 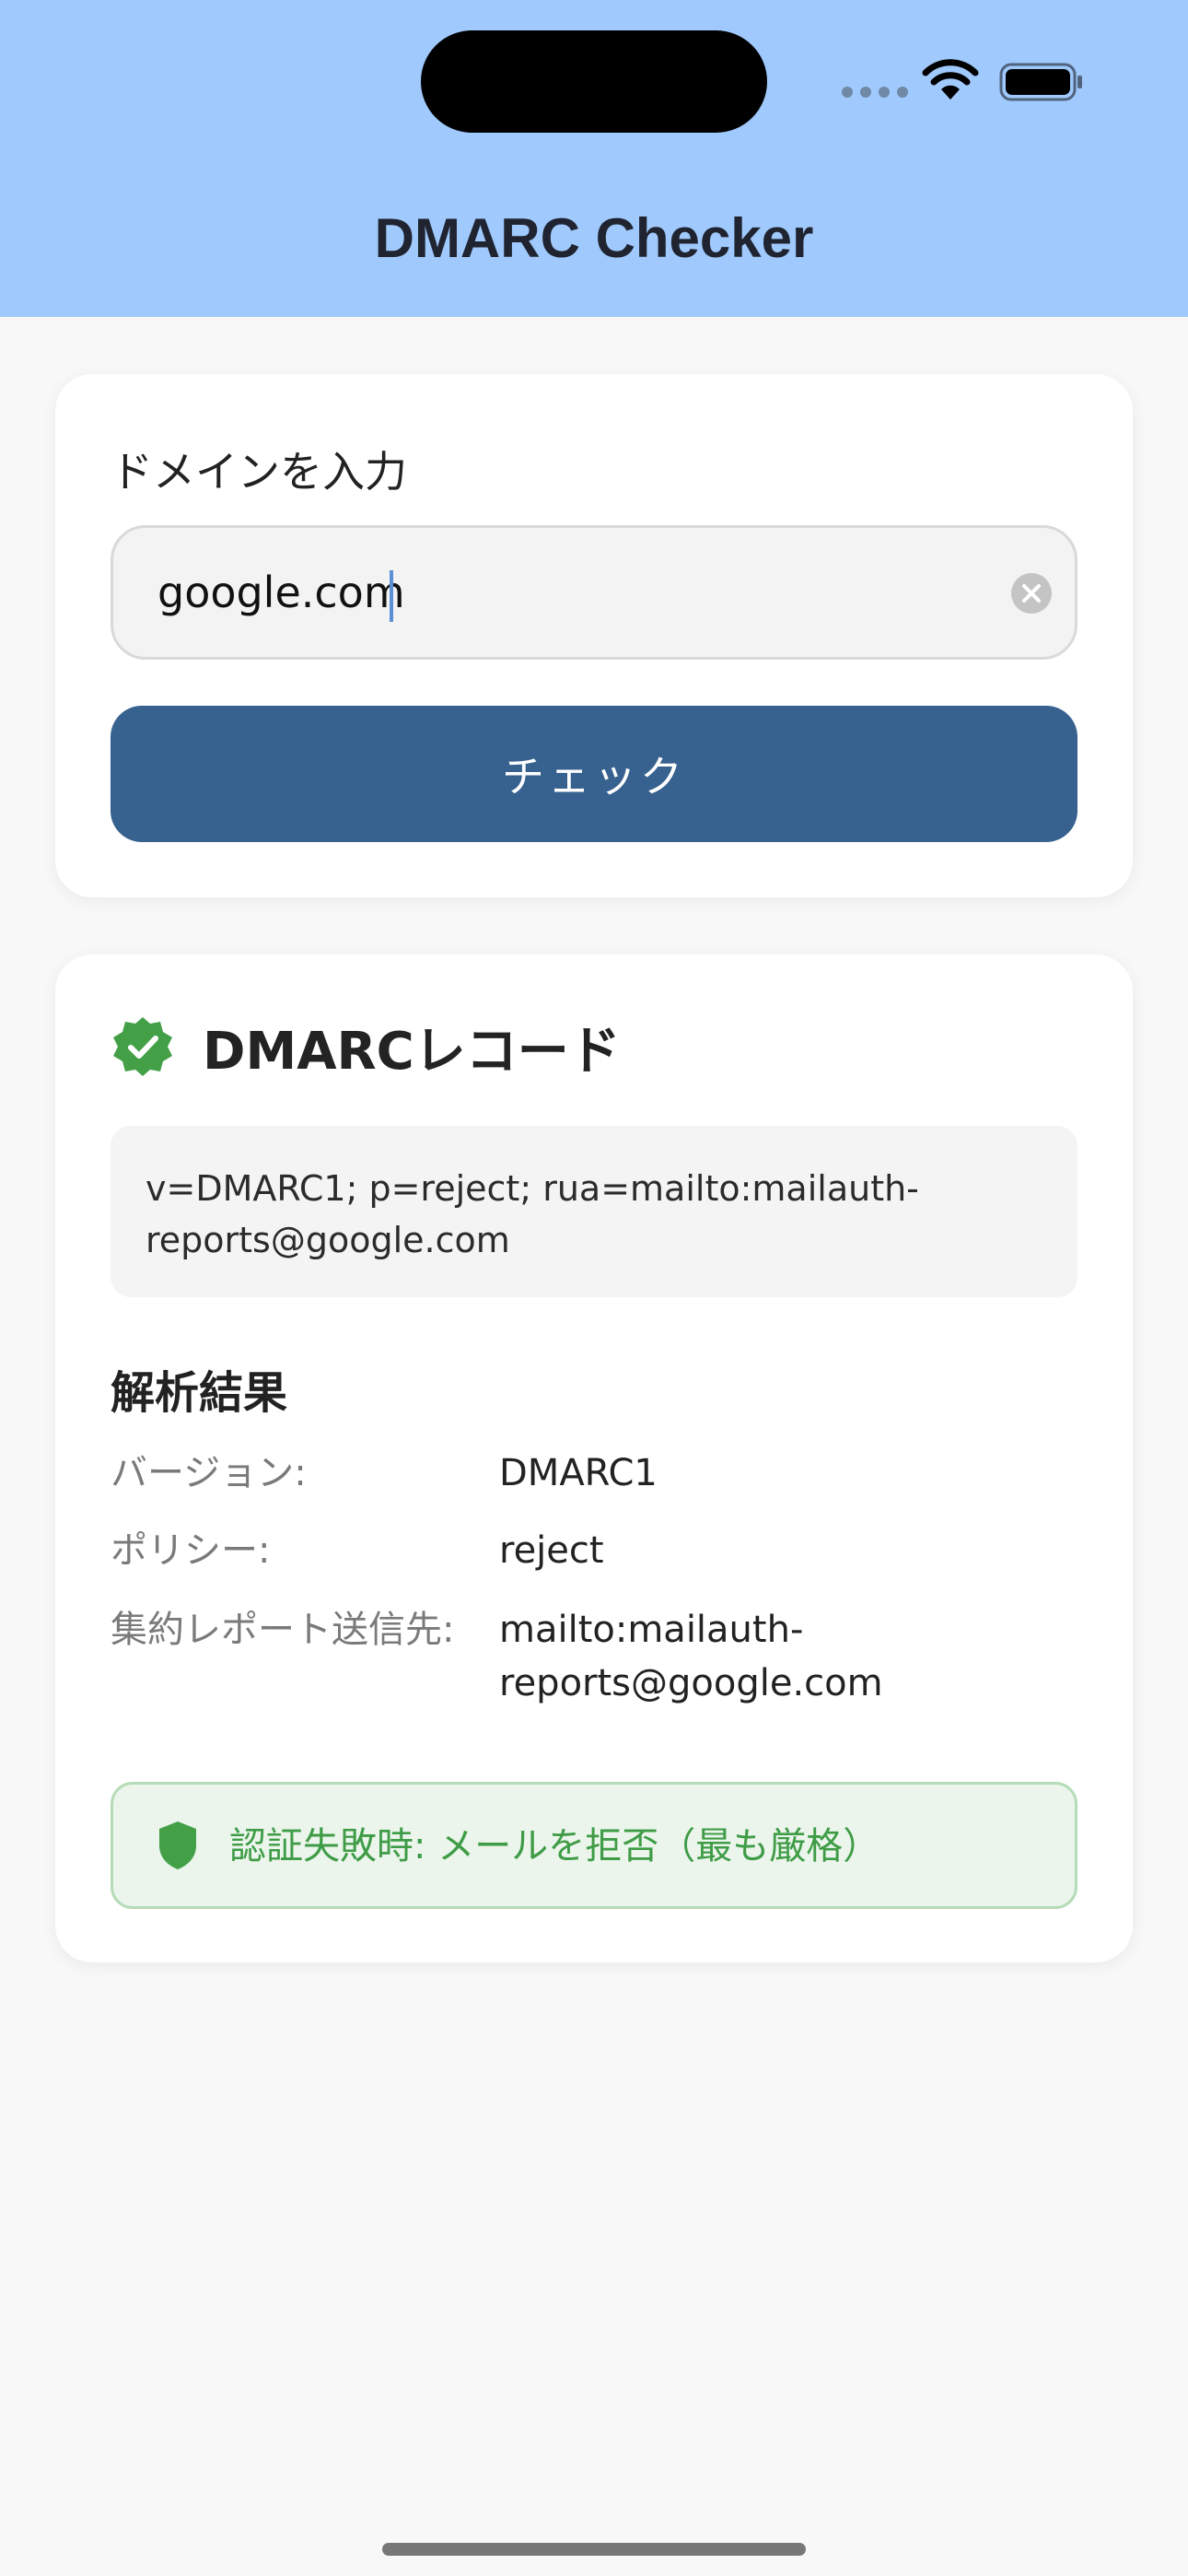 I want to click on home-indicator, so click(x=594, y=2549).